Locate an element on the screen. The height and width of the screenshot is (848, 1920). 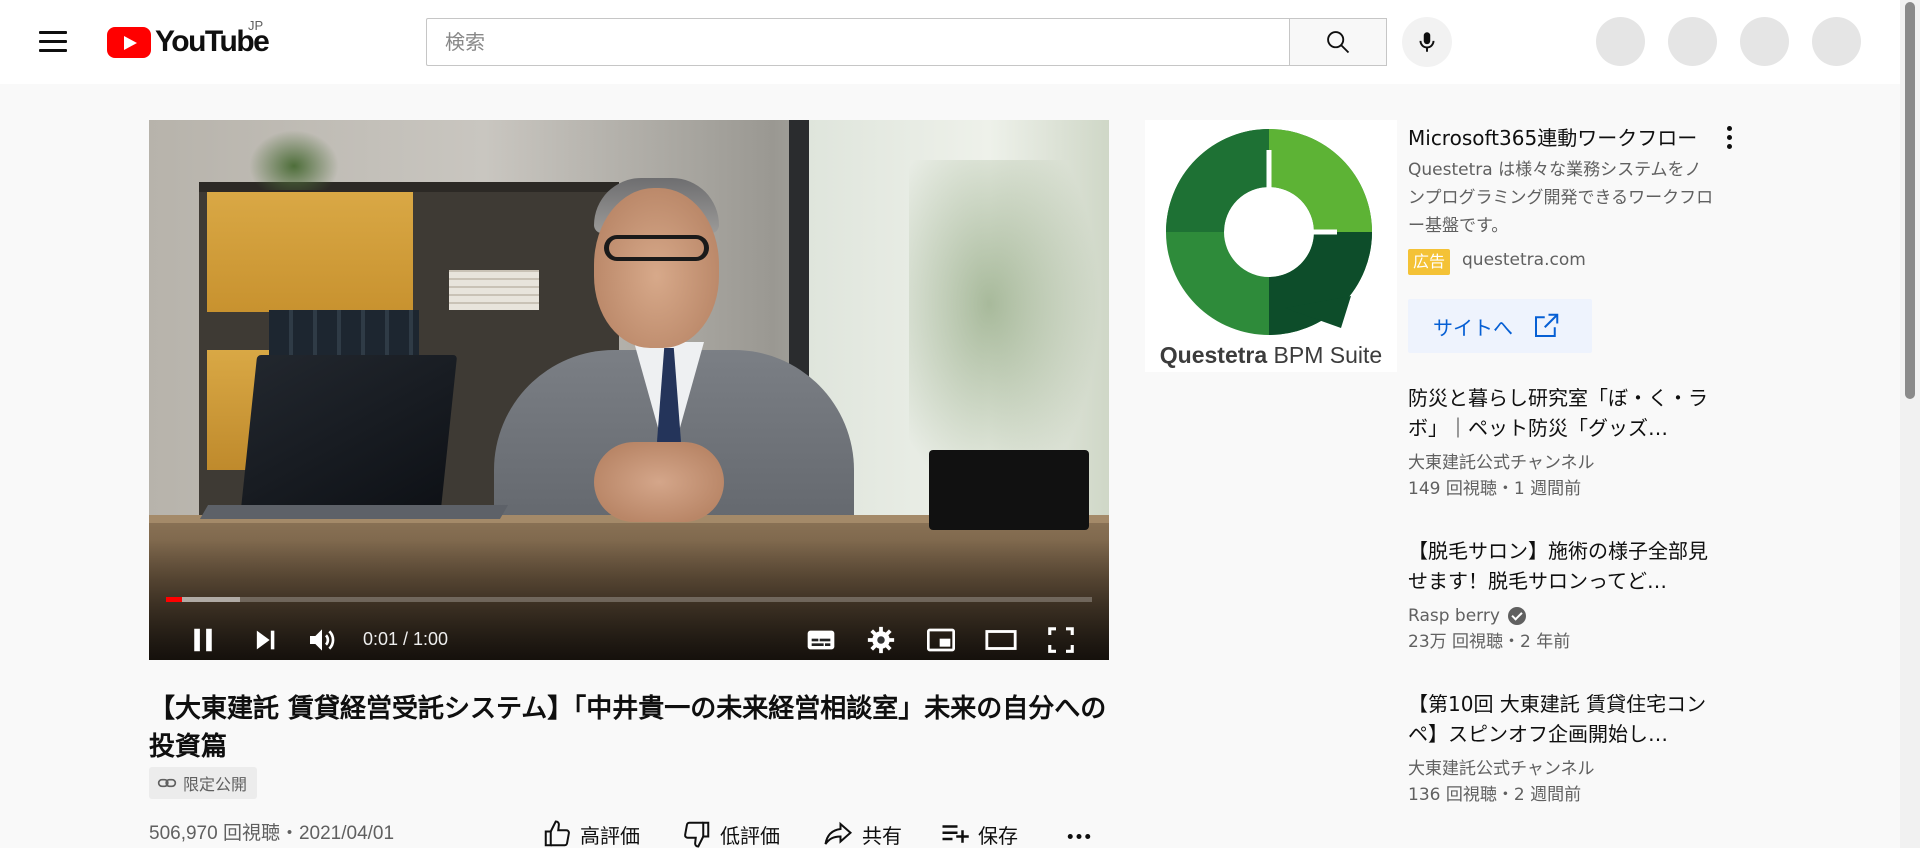
fullscreen-button is located at coordinates (1061, 638).